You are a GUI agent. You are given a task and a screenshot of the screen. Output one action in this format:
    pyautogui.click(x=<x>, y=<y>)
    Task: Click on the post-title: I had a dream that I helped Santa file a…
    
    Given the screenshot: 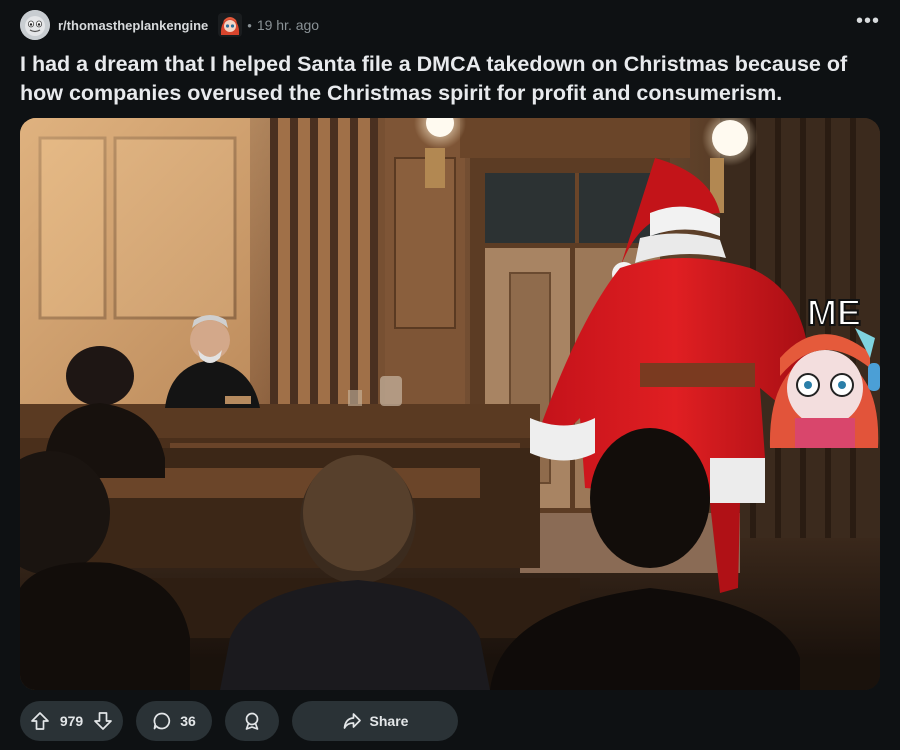 What is the action you would take?
    pyautogui.click(x=450, y=79)
    